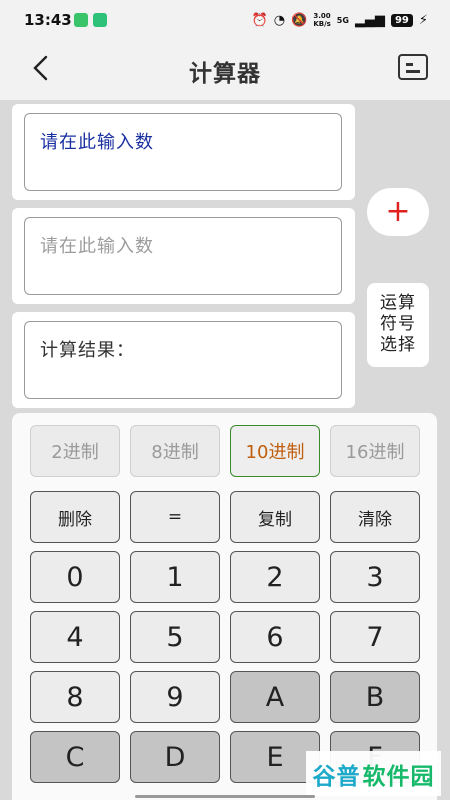 The height and width of the screenshot is (800, 450). What do you see at coordinates (275, 637) in the screenshot?
I see `key-6: 6` at bounding box center [275, 637].